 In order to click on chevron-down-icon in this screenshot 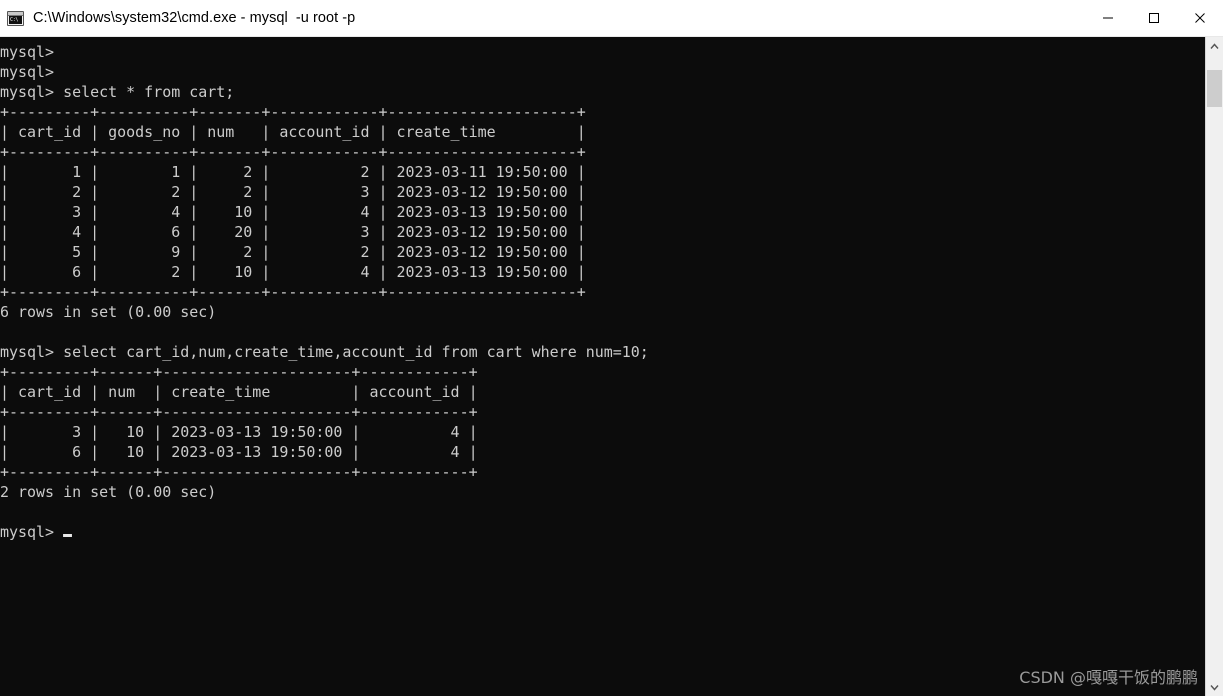, I will do `click(1214, 687)`.